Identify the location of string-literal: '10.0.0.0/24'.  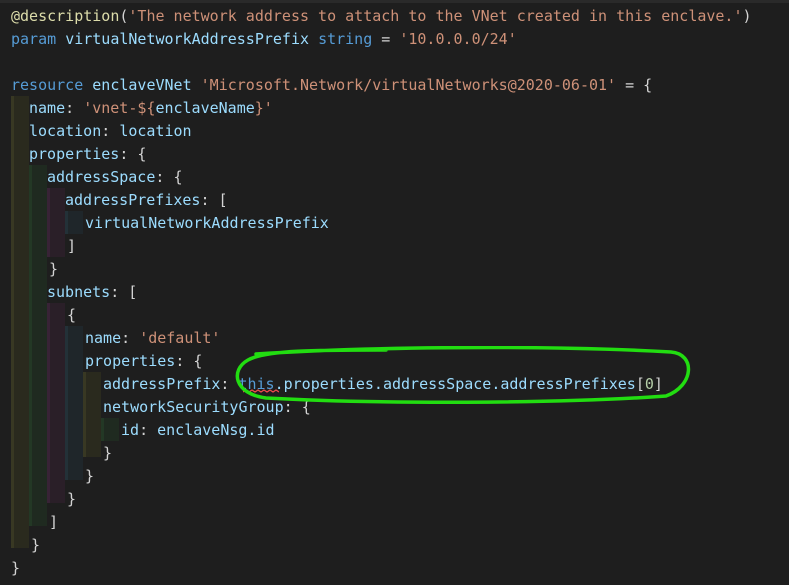
(458, 39).